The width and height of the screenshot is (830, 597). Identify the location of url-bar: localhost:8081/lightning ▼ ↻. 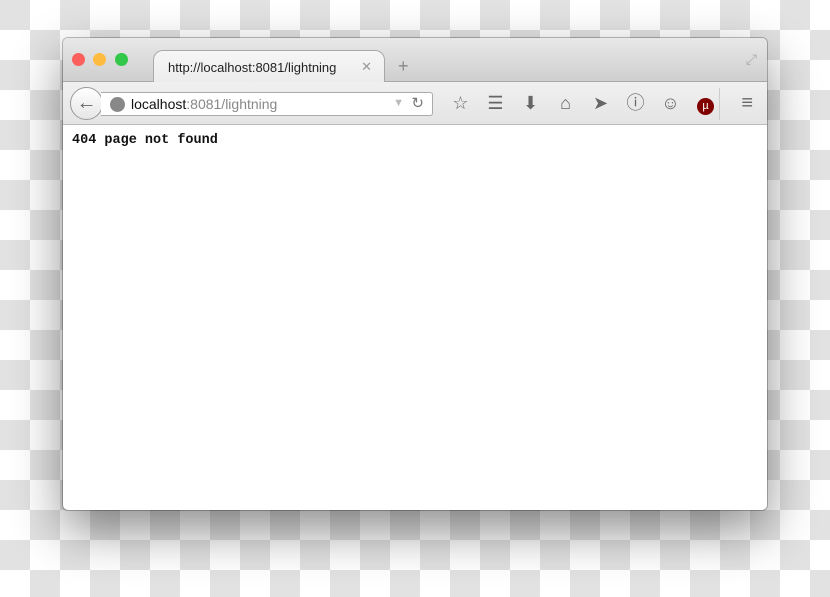
(267, 104).